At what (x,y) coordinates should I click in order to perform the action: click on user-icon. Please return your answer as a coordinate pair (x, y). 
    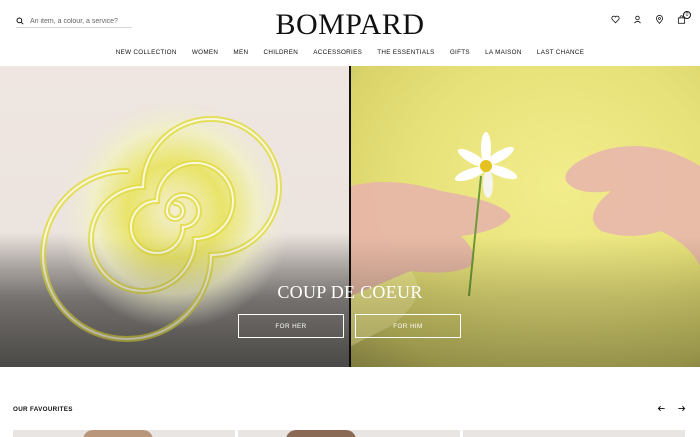
    Looking at the image, I should click on (637, 19).